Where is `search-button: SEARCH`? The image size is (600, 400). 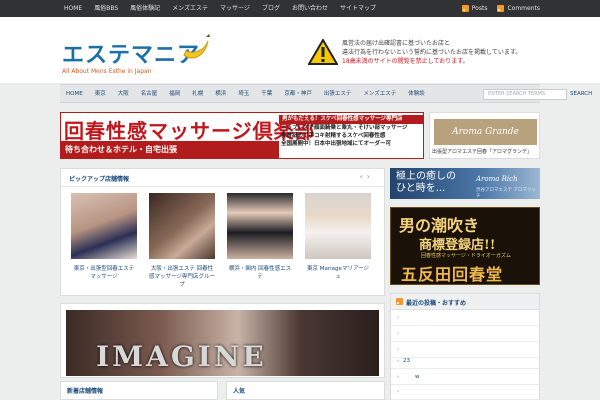 search-button: SEARCH is located at coordinates (581, 94).